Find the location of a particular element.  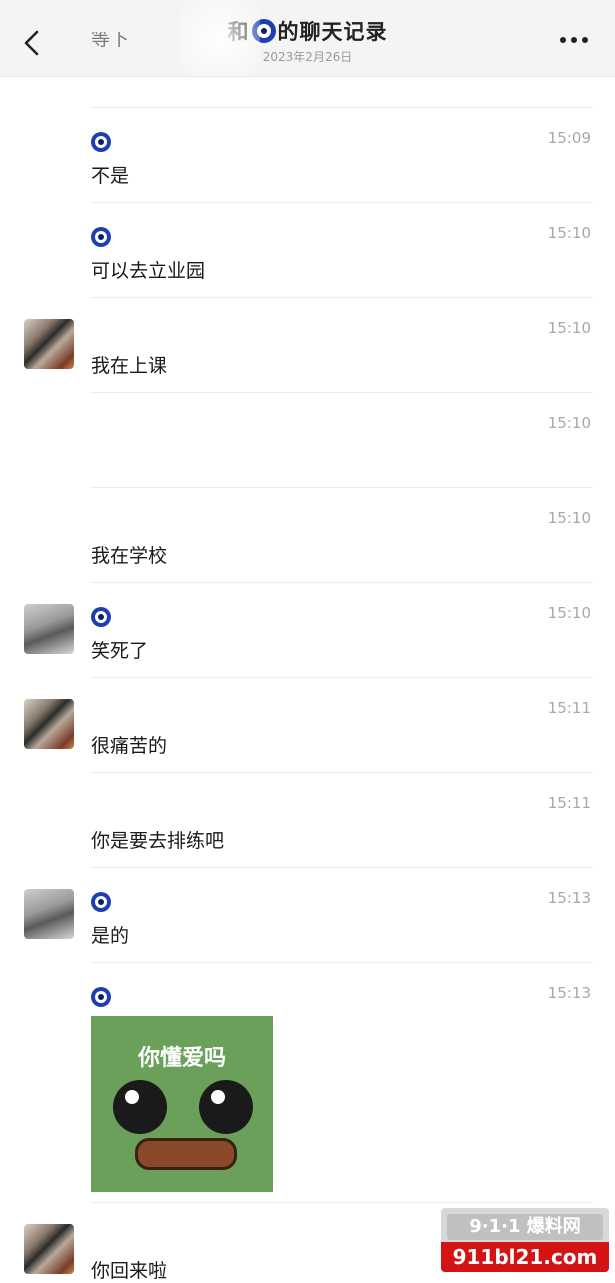

message-text: 笑死了 is located at coordinates (120, 651).